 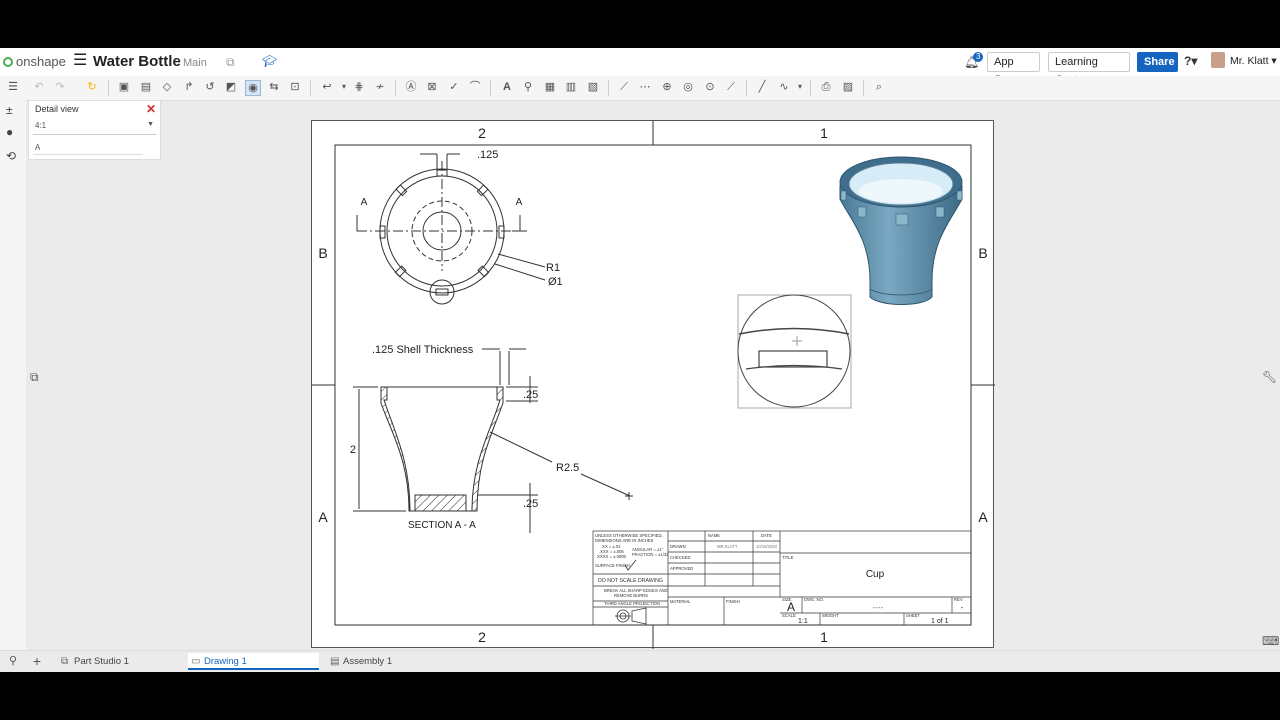 What do you see at coordinates (571, 87) in the screenshot?
I see `bom-icon: ▥` at bounding box center [571, 87].